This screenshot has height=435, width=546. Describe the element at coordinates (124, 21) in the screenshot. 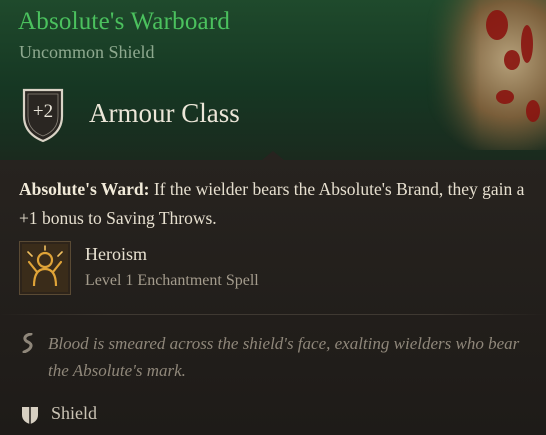

I see `item-title: Absolute's Warboard` at that location.